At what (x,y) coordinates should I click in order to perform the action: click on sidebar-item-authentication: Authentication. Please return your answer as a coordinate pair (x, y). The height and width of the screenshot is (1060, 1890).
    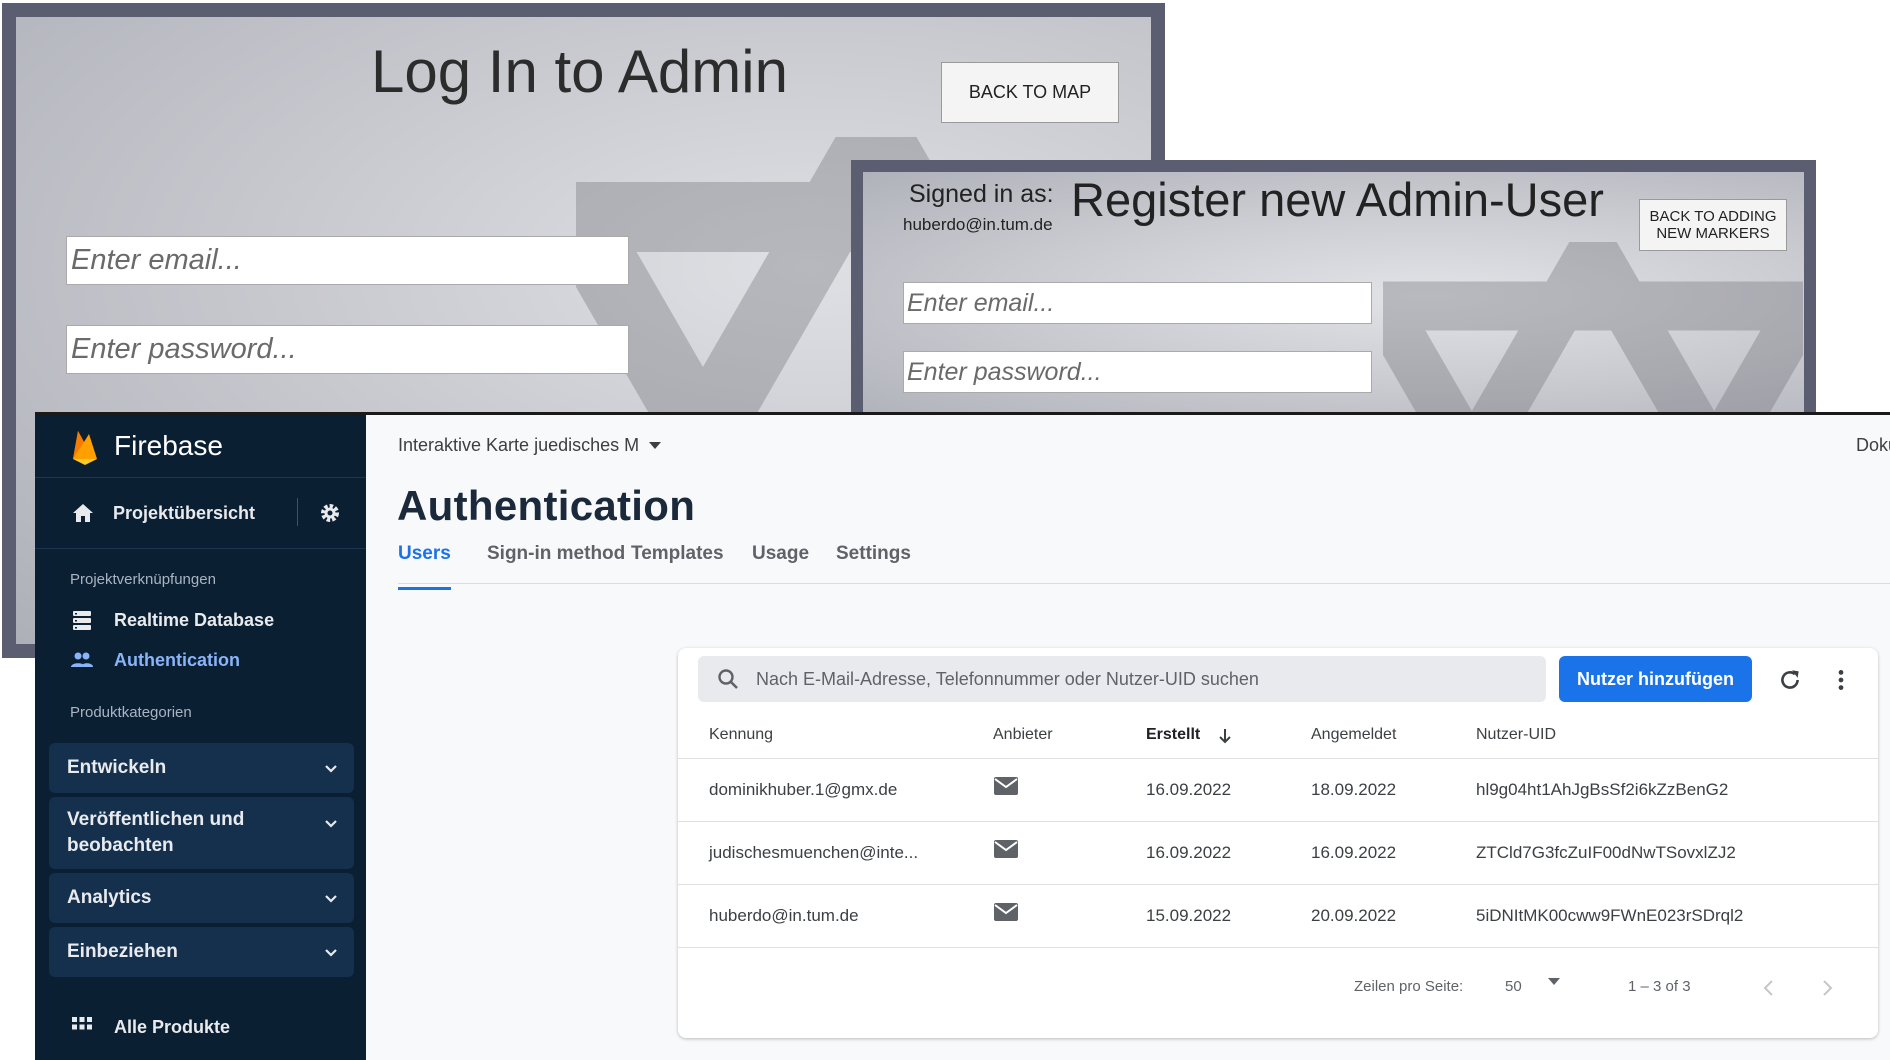
    Looking at the image, I should click on (218, 660).